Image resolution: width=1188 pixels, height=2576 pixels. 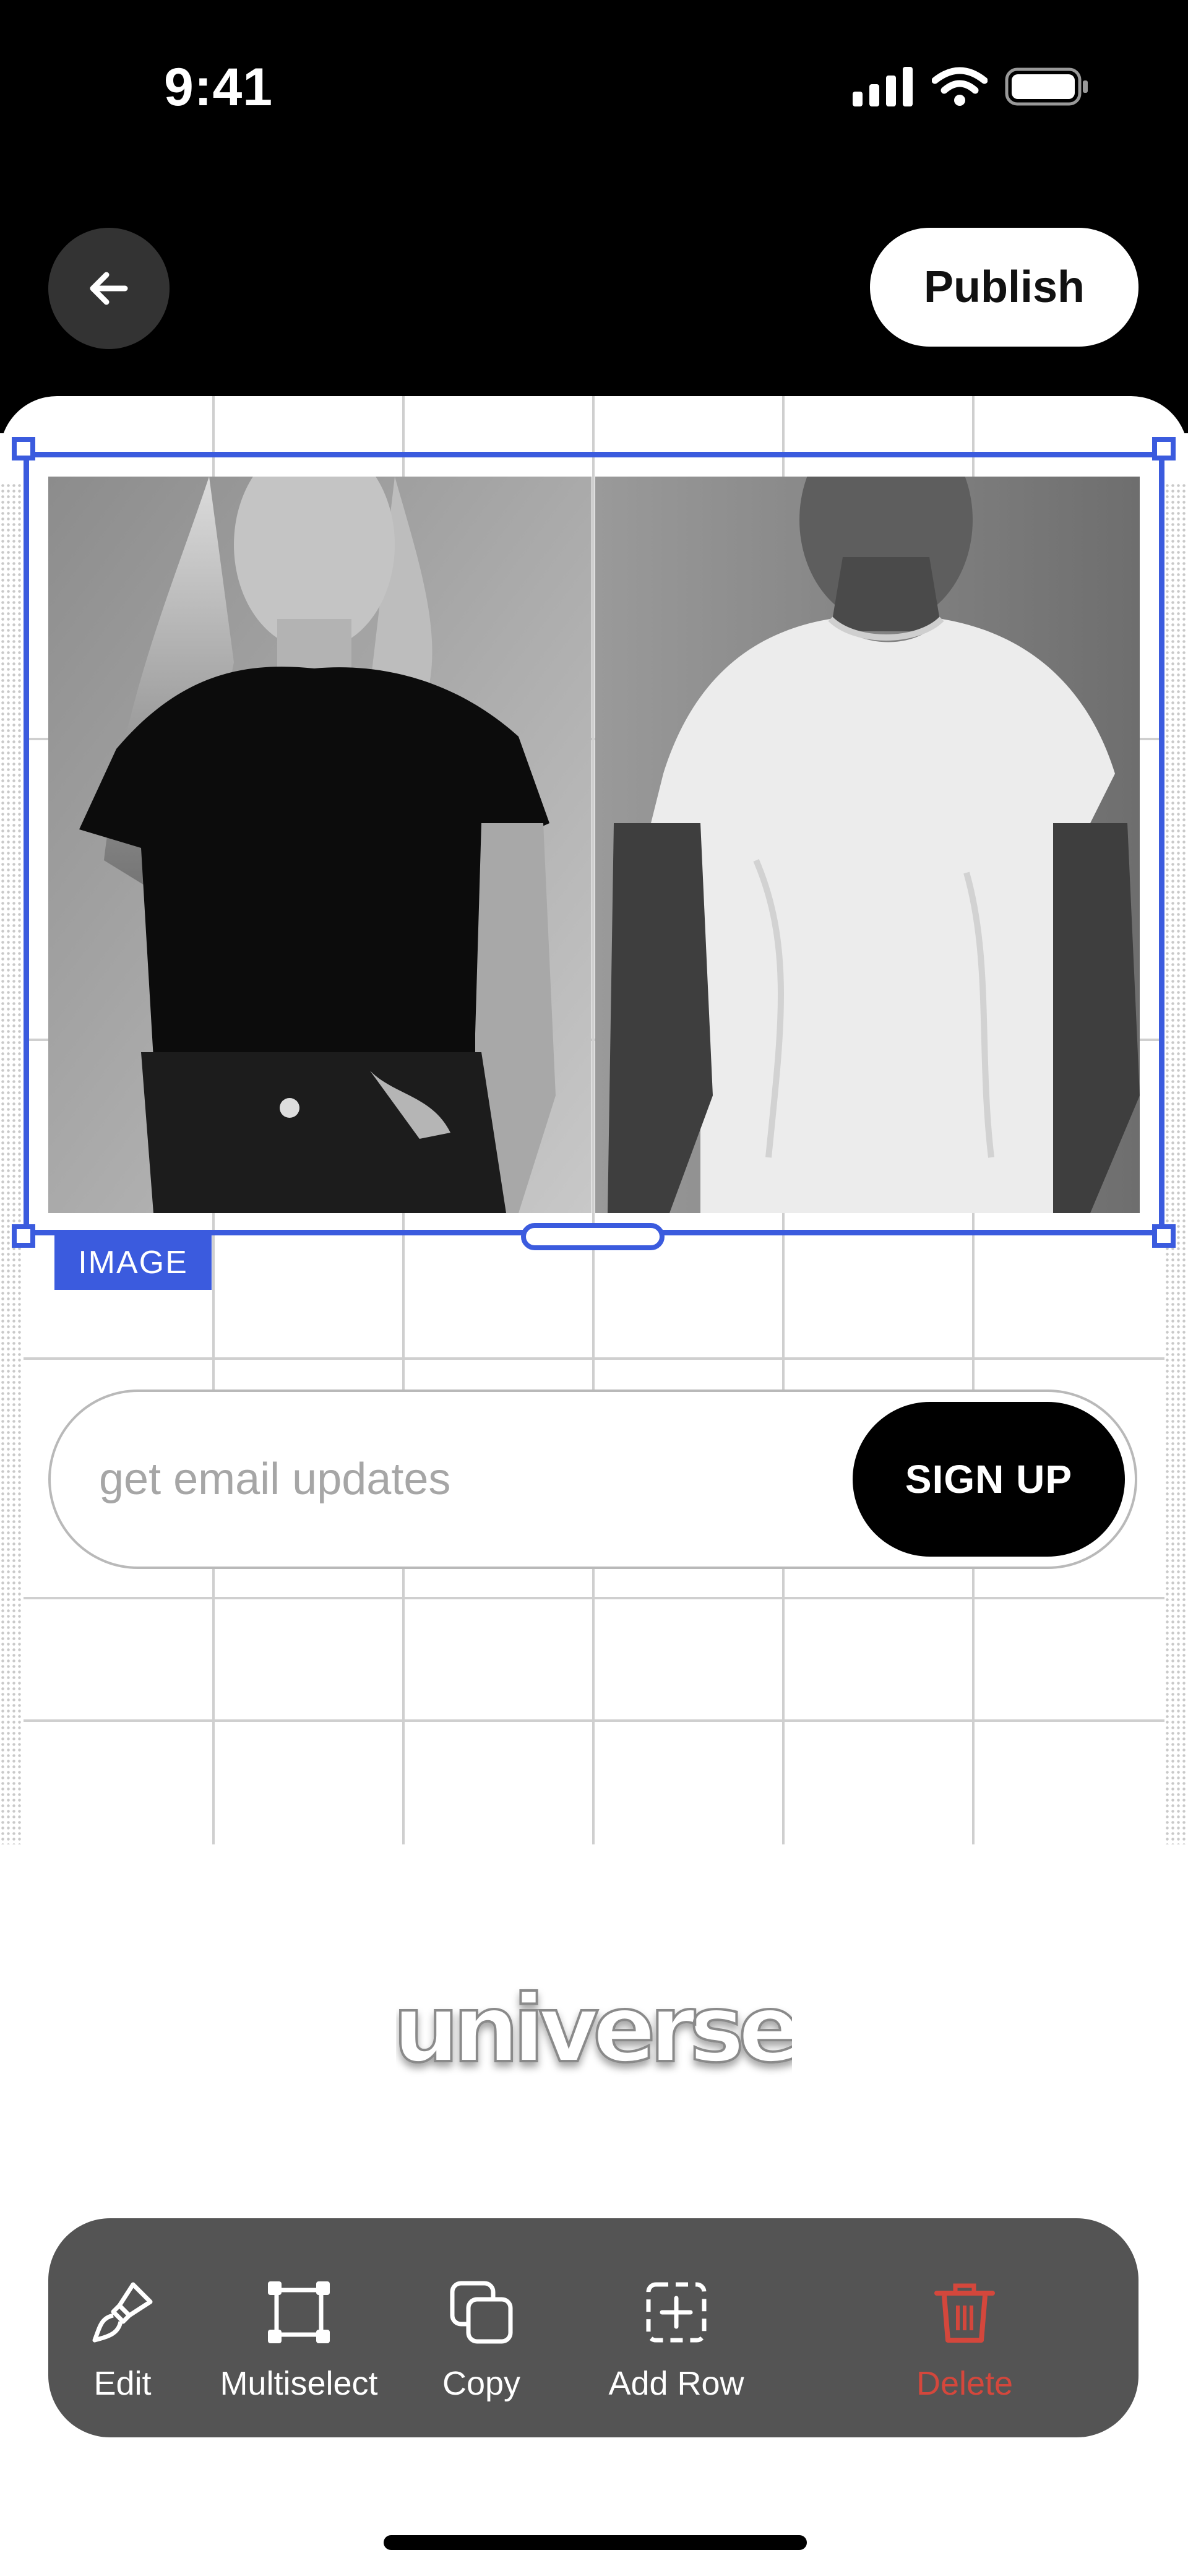 What do you see at coordinates (481, 2312) in the screenshot?
I see `copy-icon` at bounding box center [481, 2312].